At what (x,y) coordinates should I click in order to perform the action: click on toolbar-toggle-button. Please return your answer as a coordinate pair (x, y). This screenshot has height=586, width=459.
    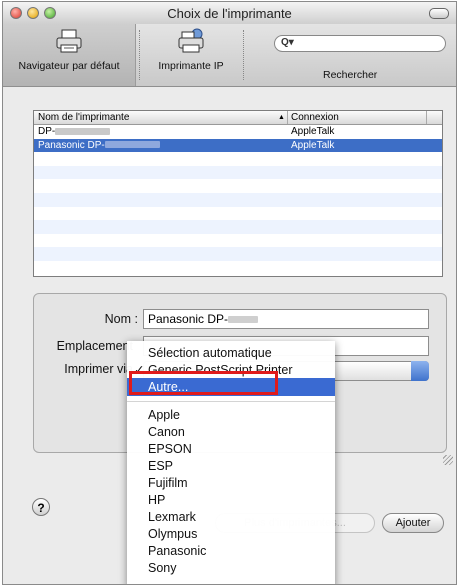
    Looking at the image, I should click on (439, 13).